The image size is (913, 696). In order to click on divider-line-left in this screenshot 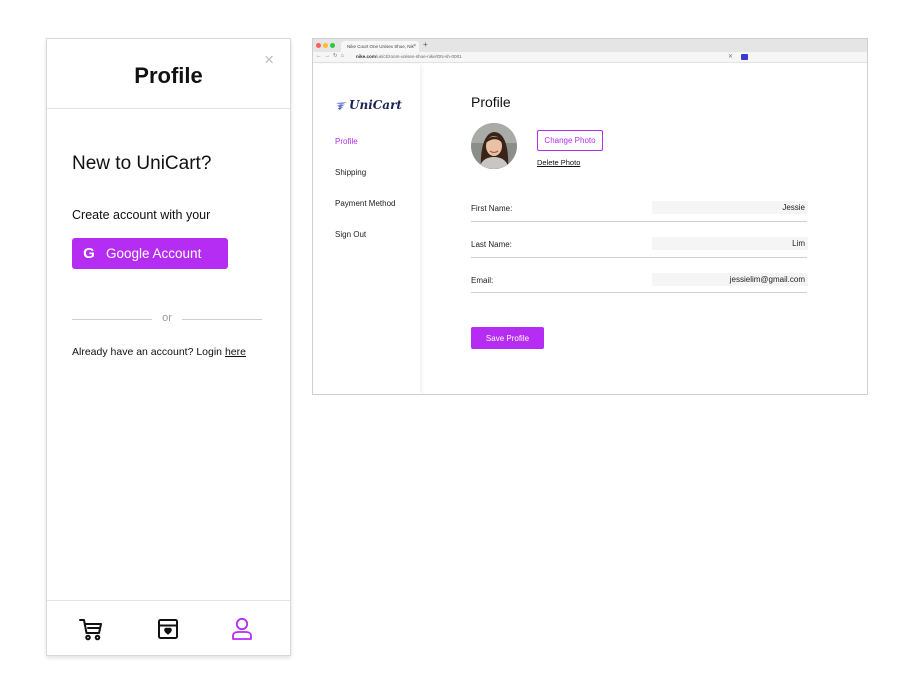, I will do `click(112, 319)`.